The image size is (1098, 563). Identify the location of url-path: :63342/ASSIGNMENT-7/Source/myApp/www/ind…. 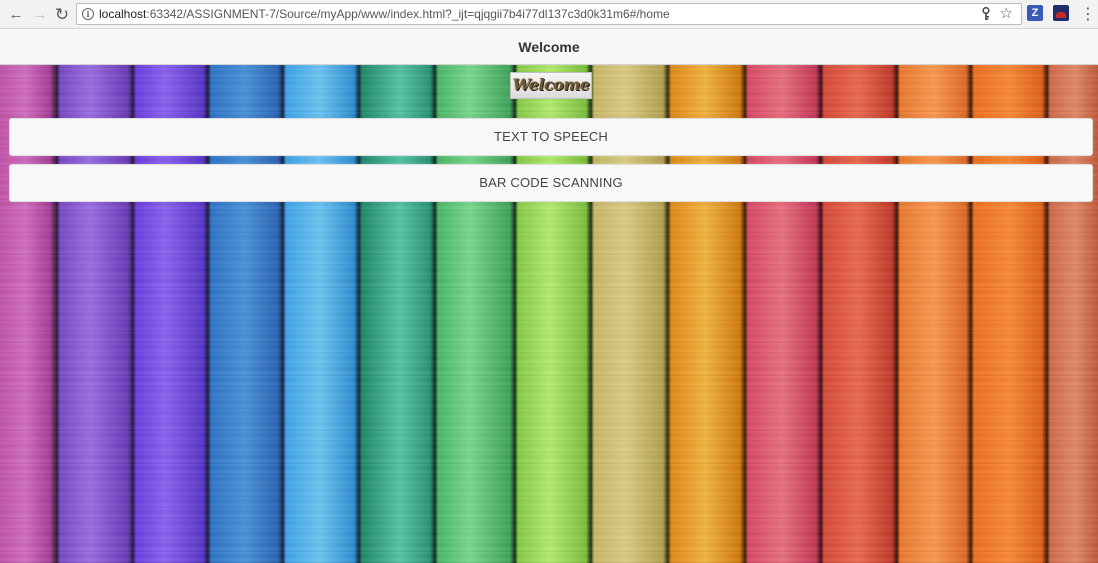
(408, 14).